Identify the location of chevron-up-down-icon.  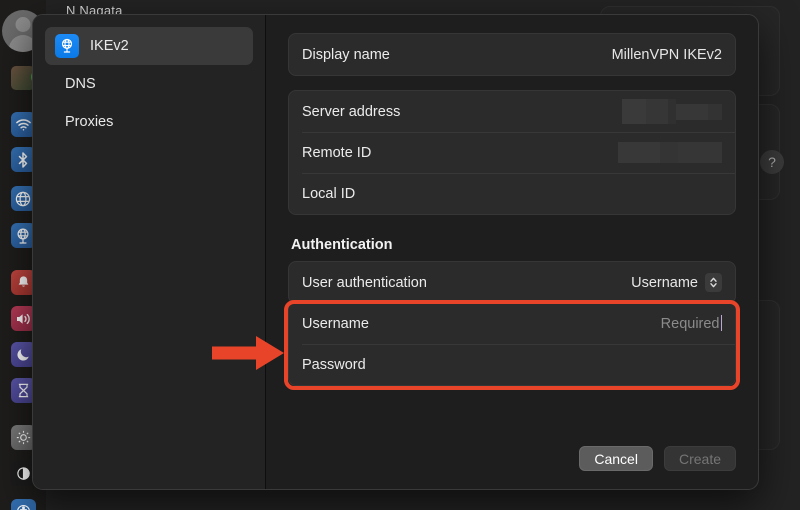
(713, 282).